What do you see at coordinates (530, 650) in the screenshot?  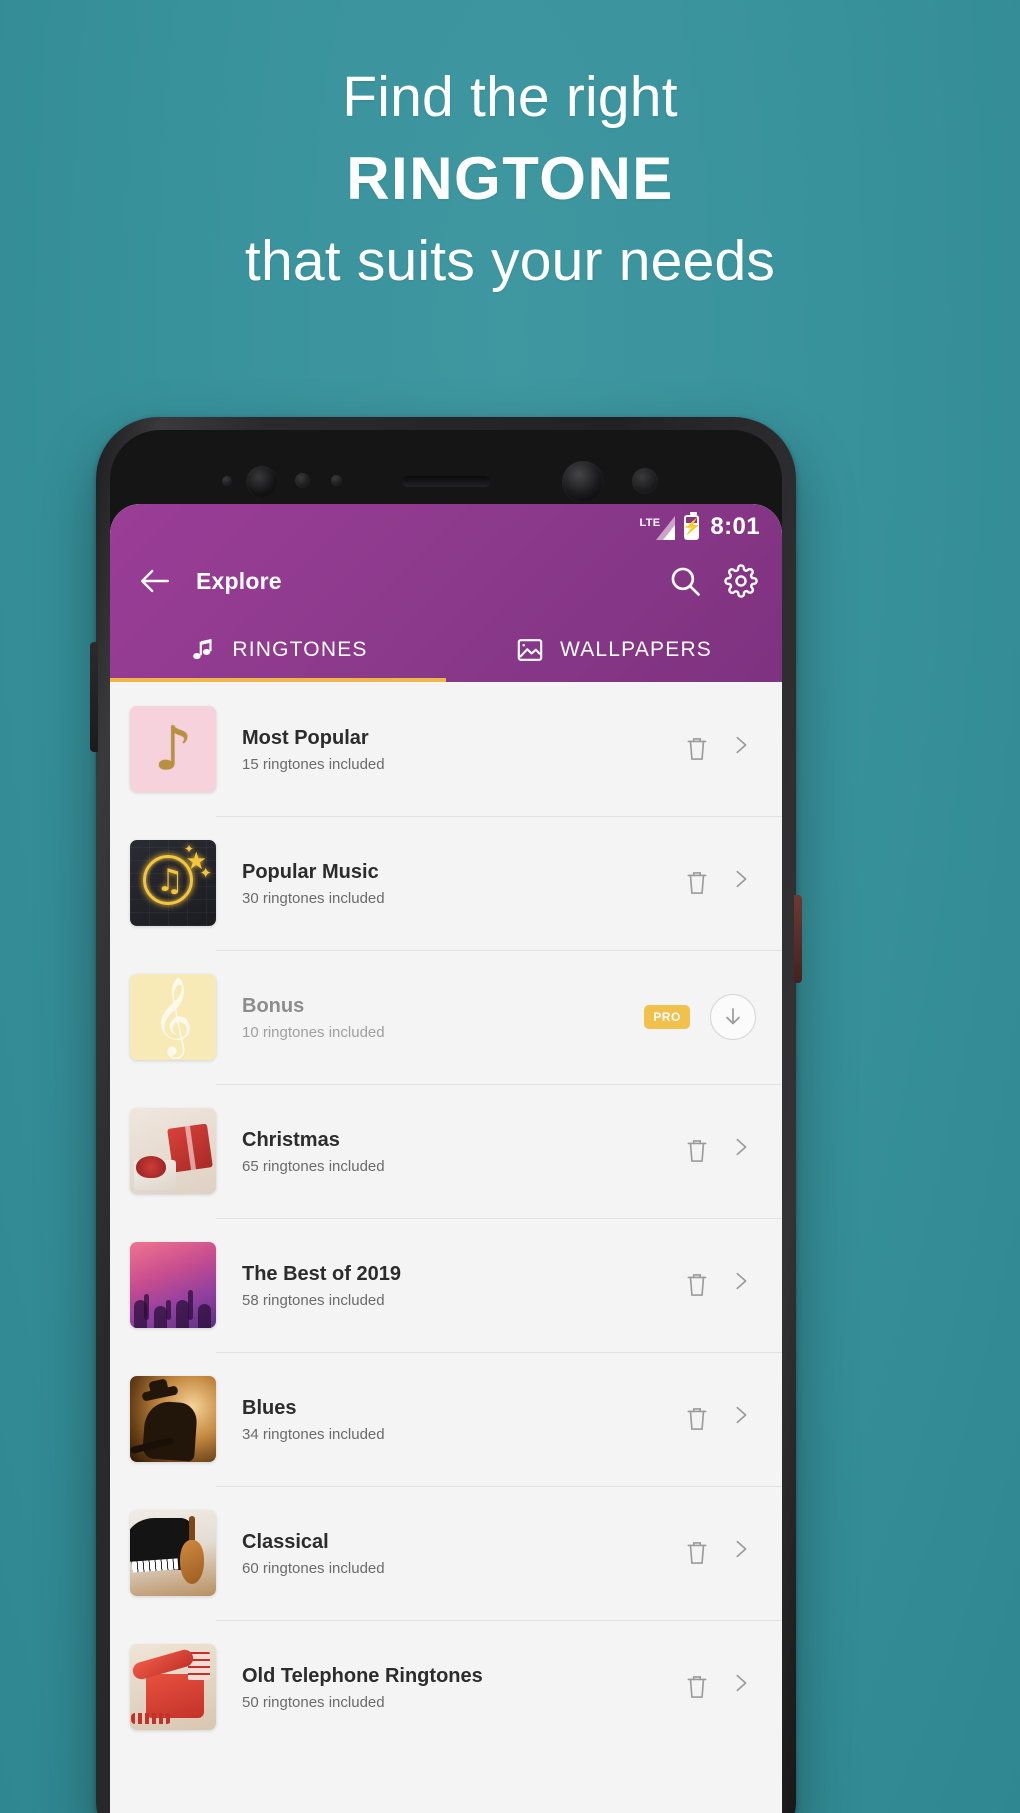 I see `image-icon` at bounding box center [530, 650].